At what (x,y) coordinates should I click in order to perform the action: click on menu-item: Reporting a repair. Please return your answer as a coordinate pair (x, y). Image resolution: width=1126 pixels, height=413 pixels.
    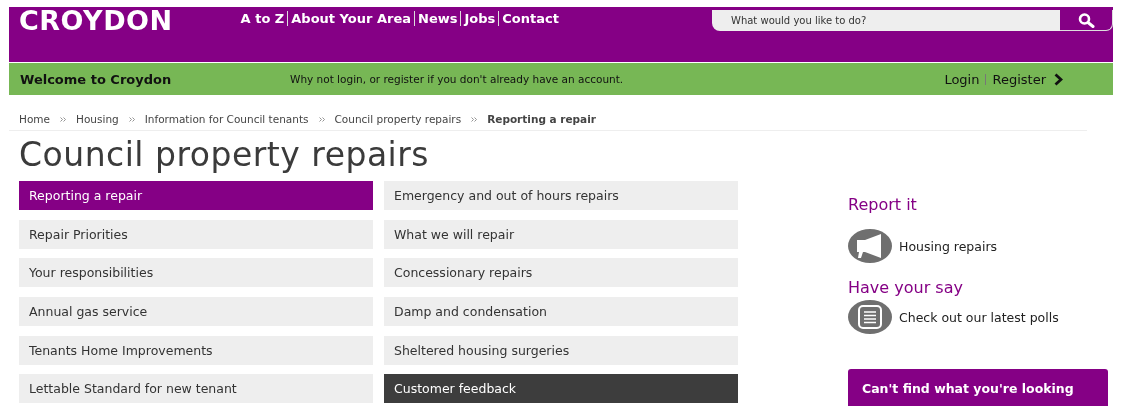
    Looking at the image, I should click on (196, 195).